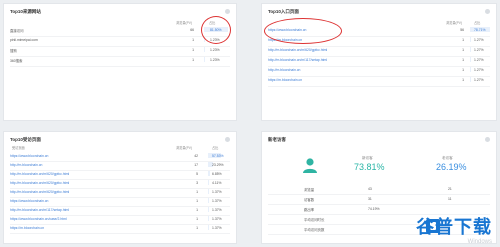 The width and height of the screenshot is (500, 247). Describe the element at coordinates (369, 167) in the screenshot. I see `new-visitor-value: 73.81%` at that location.